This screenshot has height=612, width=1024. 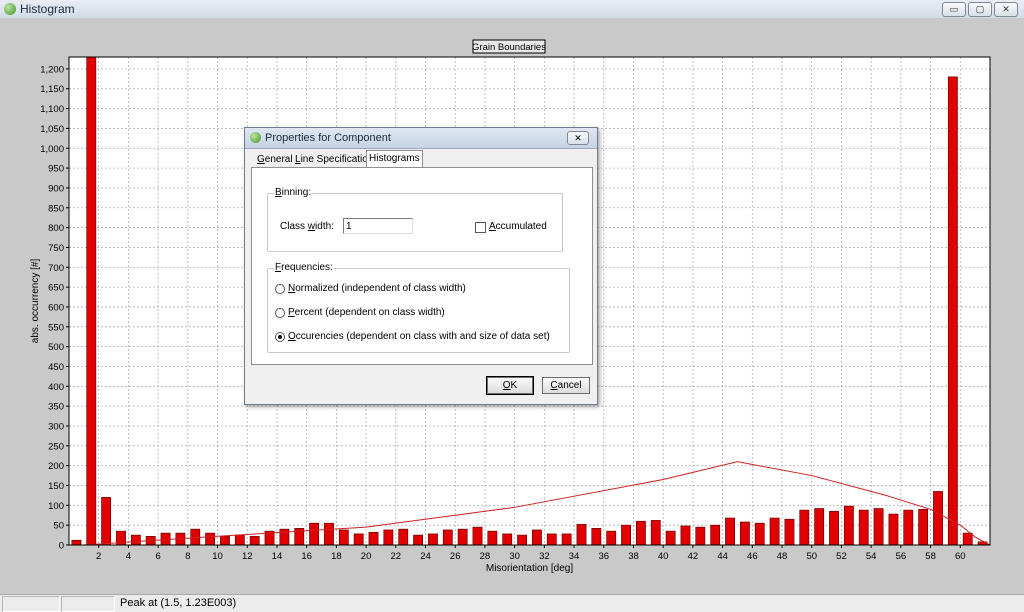 What do you see at coordinates (425, 556) in the screenshot?
I see `x-tick-label: 24` at bounding box center [425, 556].